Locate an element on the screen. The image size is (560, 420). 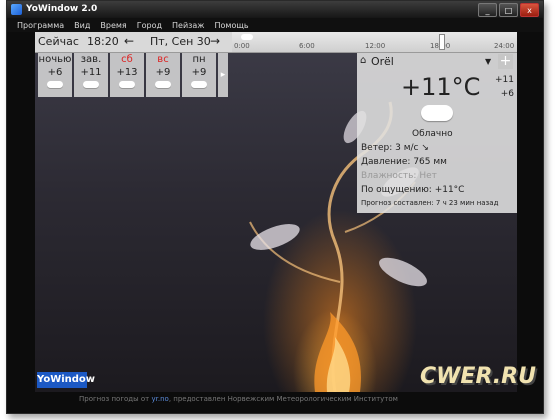
city-name: Orël is located at coordinates (382, 61).